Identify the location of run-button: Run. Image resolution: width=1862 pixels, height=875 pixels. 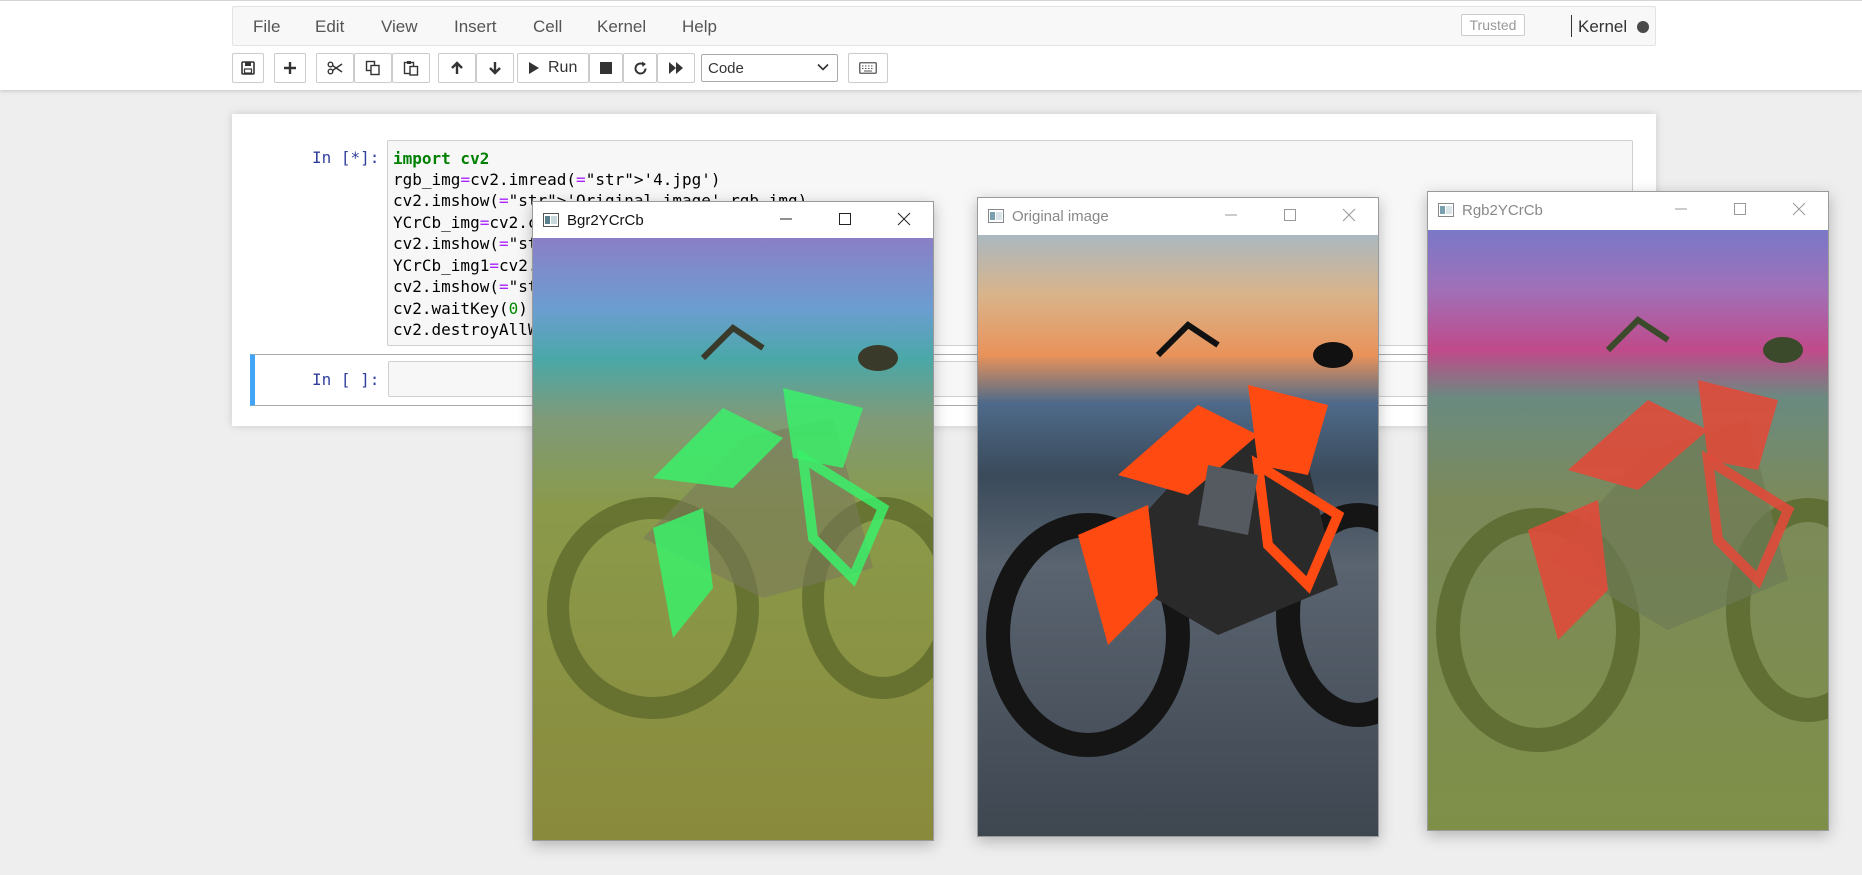
(553, 68).